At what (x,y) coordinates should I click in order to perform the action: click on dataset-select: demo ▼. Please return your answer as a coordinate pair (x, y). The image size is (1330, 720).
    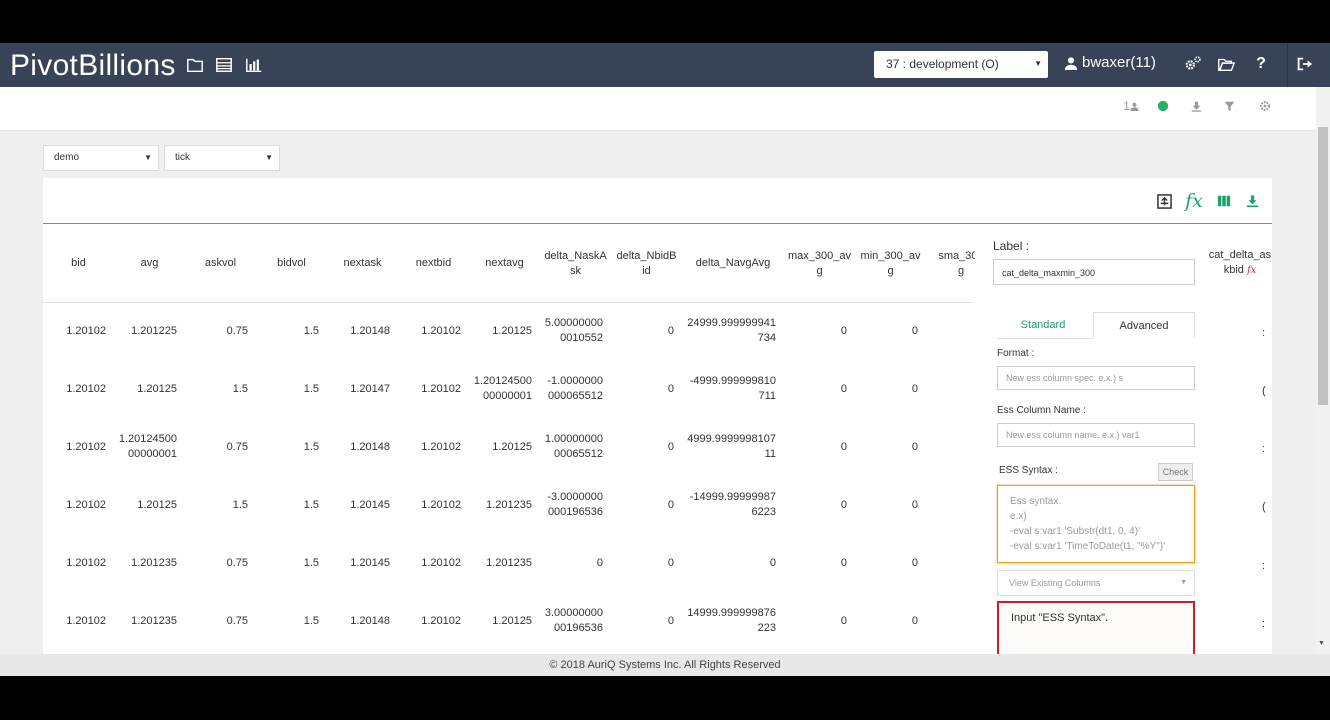
    Looking at the image, I should click on (101, 158).